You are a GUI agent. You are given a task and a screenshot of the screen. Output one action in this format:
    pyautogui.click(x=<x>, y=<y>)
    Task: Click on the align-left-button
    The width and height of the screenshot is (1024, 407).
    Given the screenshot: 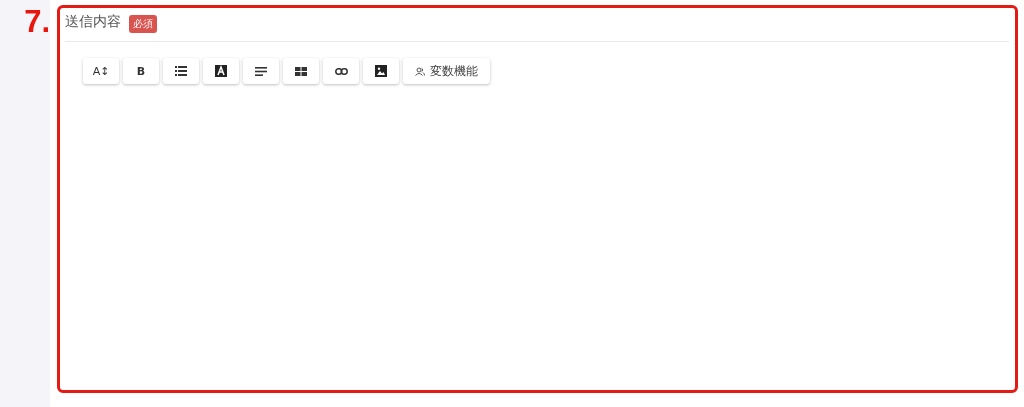 What is the action you would take?
    pyautogui.click(x=261, y=71)
    